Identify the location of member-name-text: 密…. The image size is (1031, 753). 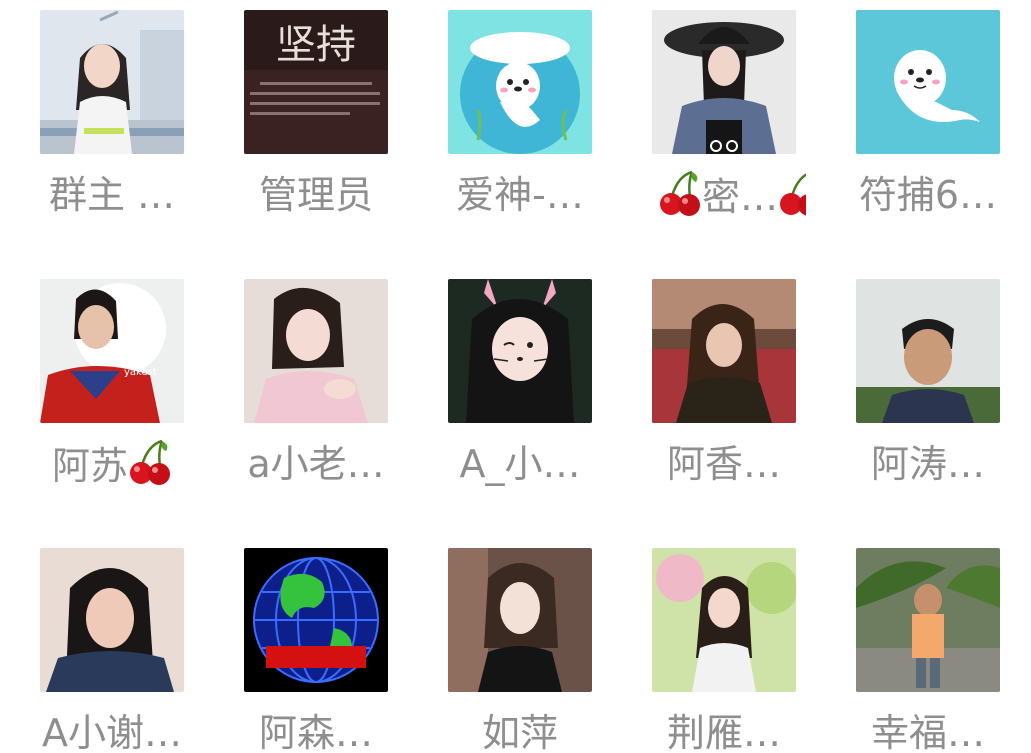
(740, 197).